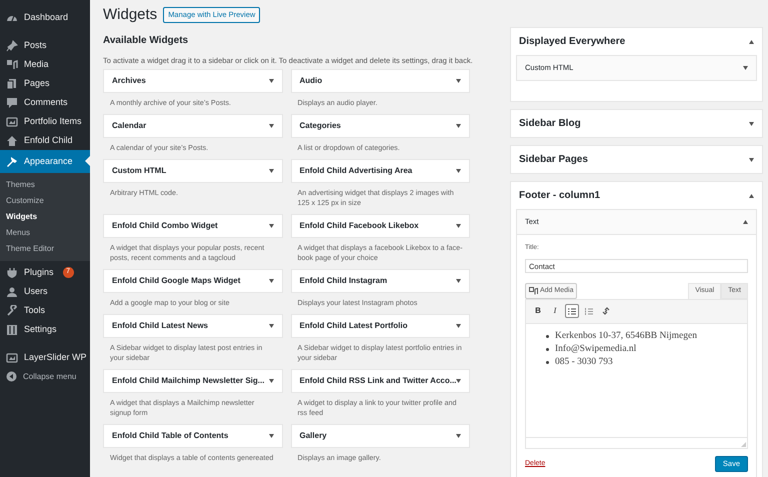  What do you see at coordinates (626, 336) in the screenshot?
I see `list-item-text: Kerkenbos 10-37, 6546BB Nijmegen` at bounding box center [626, 336].